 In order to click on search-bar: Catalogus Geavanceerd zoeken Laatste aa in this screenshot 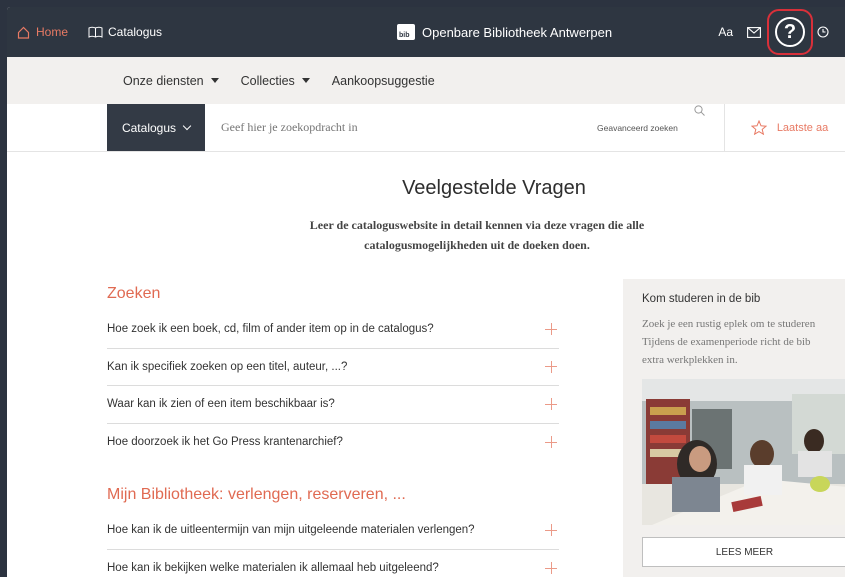, I will do `click(426, 128)`.